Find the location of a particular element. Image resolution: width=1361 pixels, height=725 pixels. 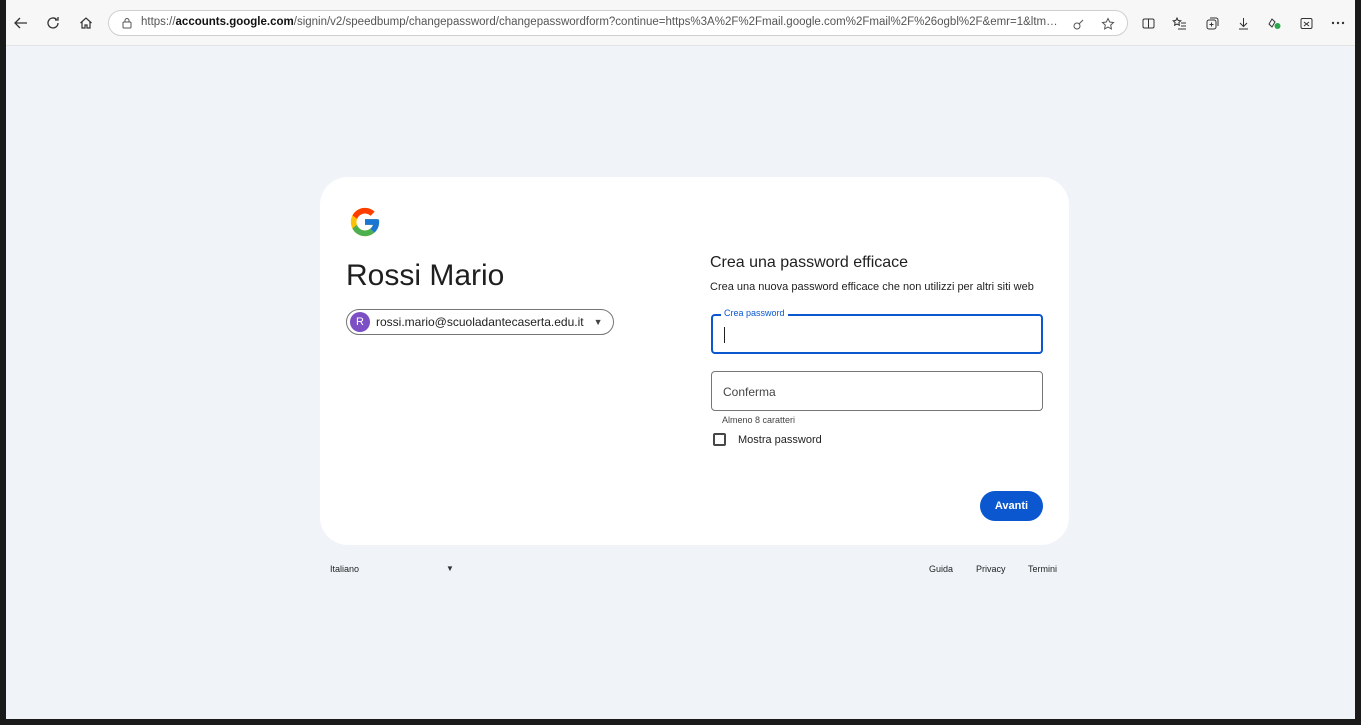

show-password-toggle: Mostra password is located at coordinates (767, 439).